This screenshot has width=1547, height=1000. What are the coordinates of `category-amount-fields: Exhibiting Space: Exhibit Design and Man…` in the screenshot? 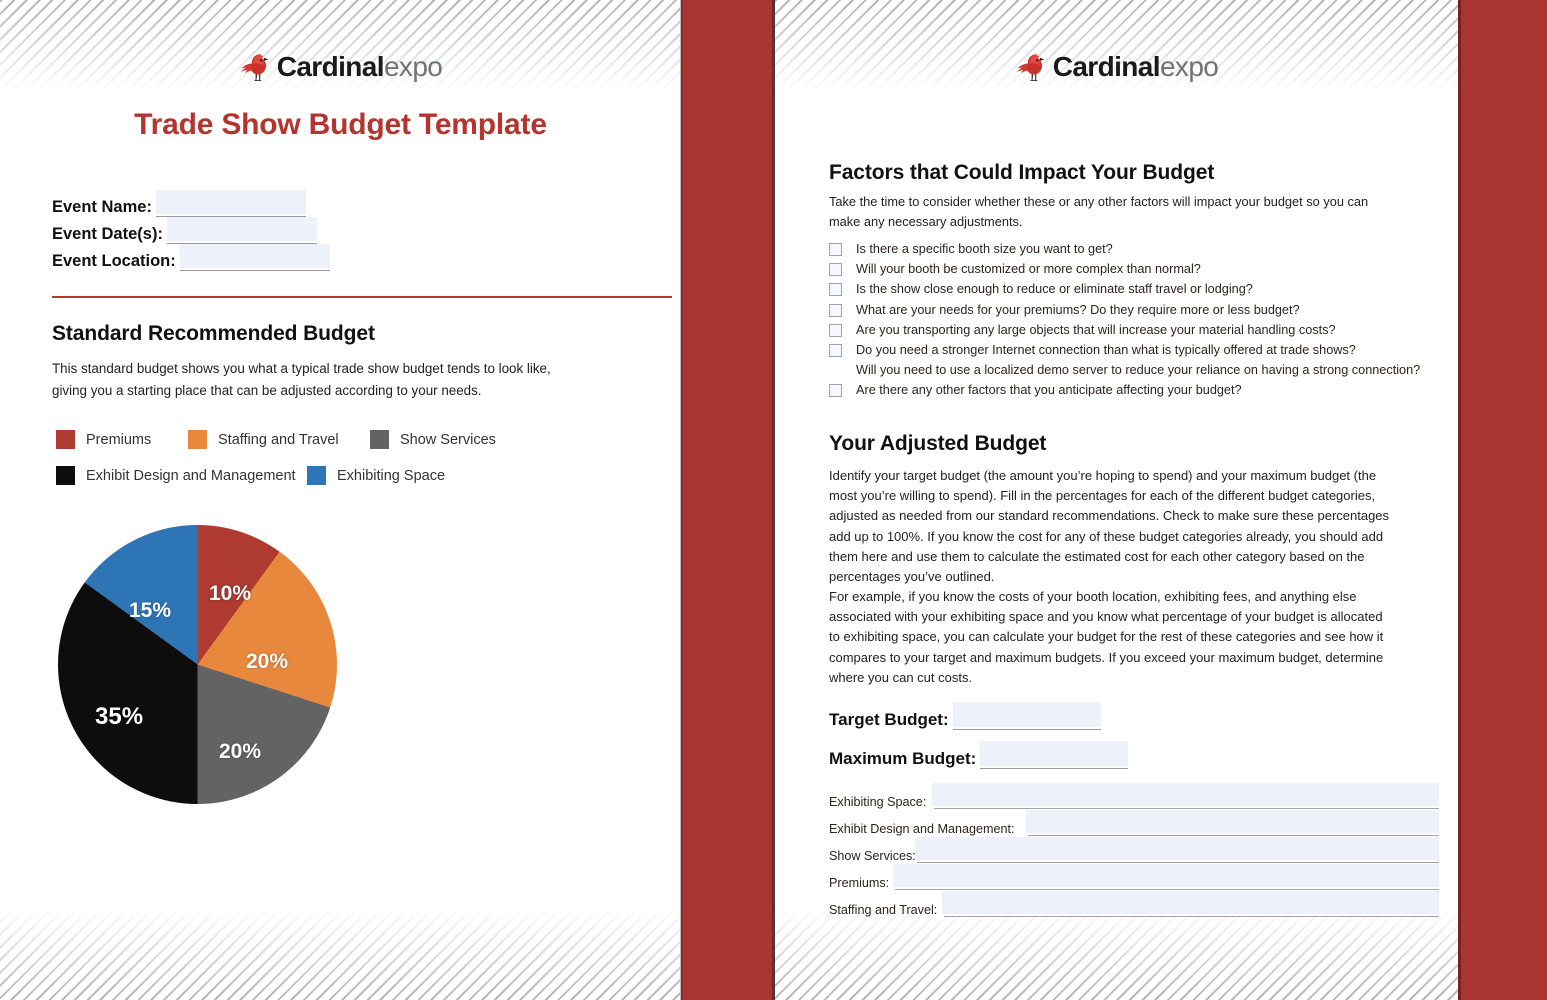 It's located at (1134, 851).